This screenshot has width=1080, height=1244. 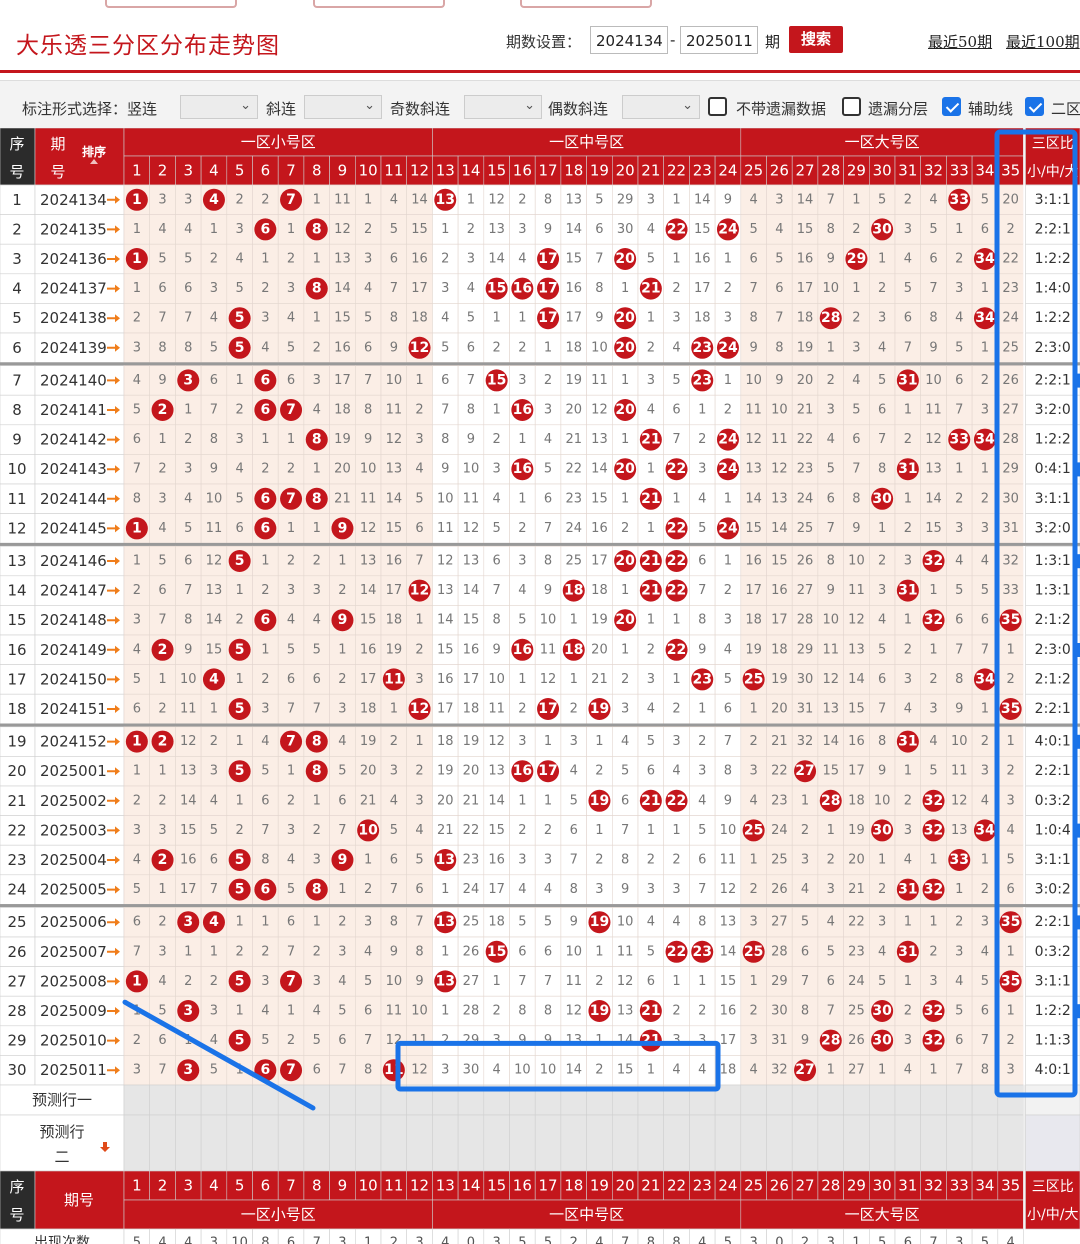 What do you see at coordinates (503, 107) in the screenshot?
I see `odd-diagonal-select: ⌄` at bounding box center [503, 107].